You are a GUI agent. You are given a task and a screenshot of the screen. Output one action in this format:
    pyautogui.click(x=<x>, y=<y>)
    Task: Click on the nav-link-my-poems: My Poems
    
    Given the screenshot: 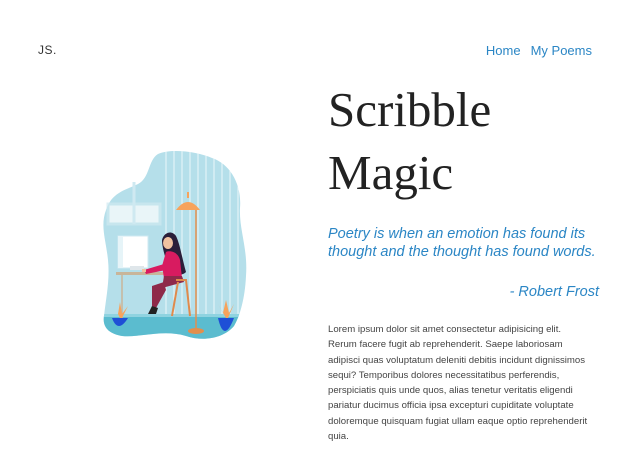 What is the action you would take?
    pyautogui.click(x=561, y=50)
    